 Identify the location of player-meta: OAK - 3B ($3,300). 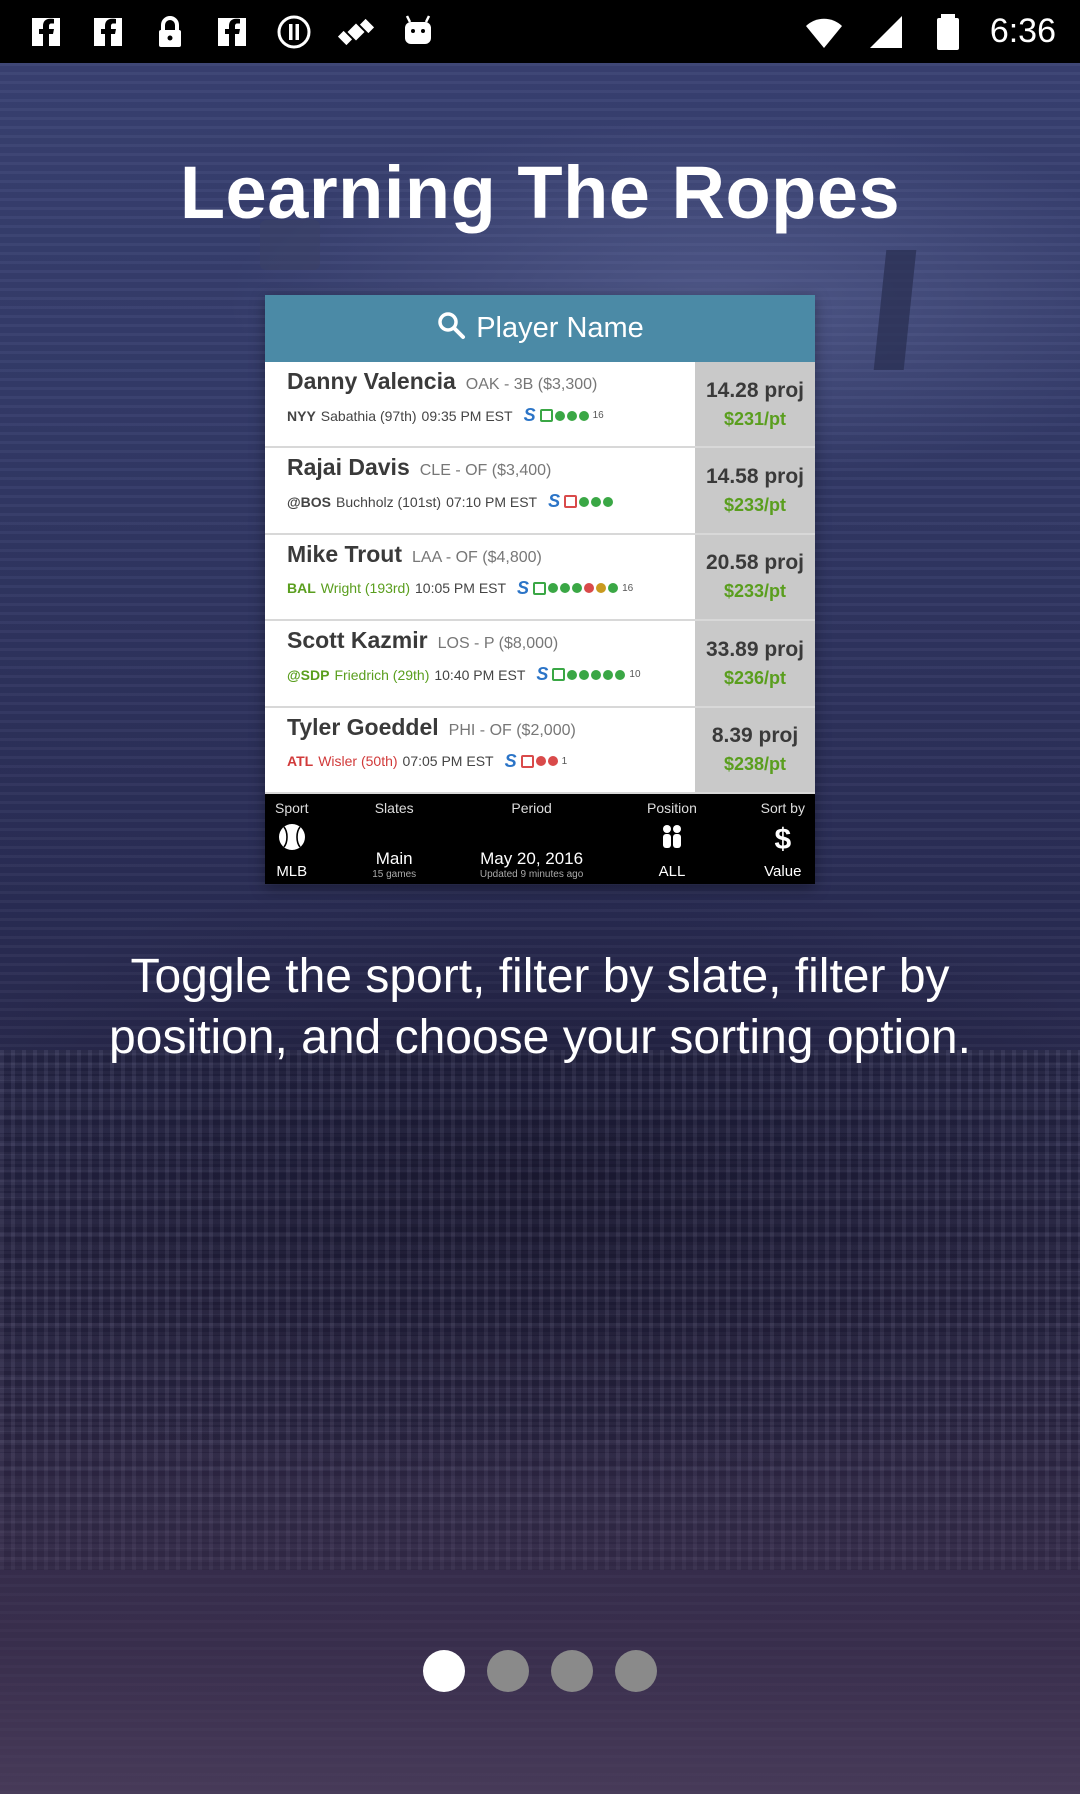
(531, 384).